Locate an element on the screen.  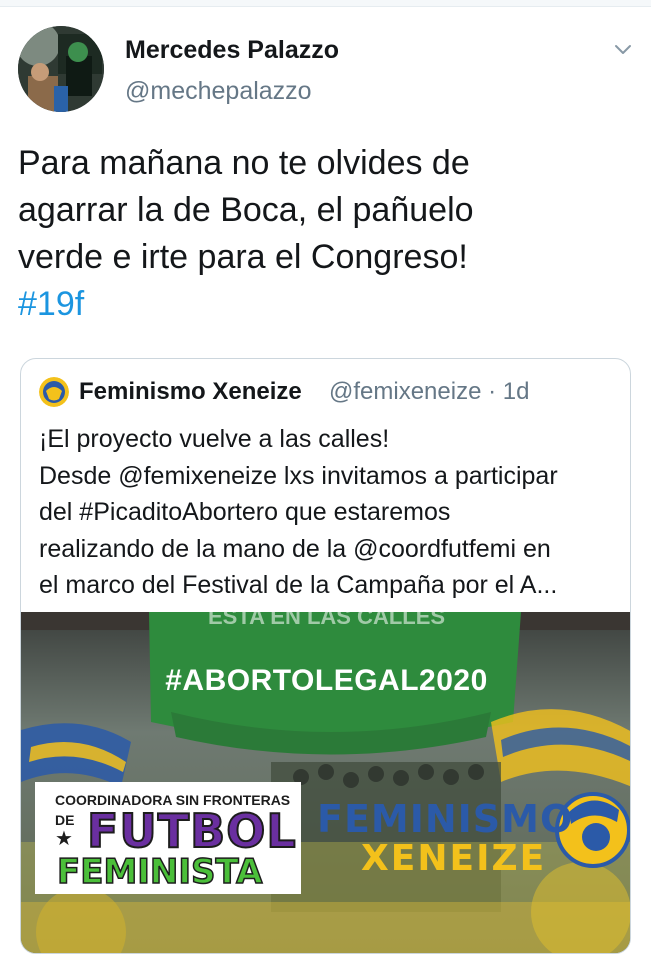
star-icon: ★ is located at coordinates (64, 839).